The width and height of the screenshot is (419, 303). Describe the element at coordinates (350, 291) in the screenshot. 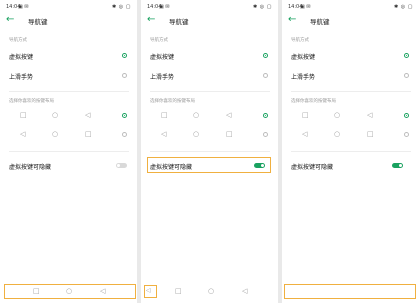

I see `highlight-empty-bottom-nav` at that location.